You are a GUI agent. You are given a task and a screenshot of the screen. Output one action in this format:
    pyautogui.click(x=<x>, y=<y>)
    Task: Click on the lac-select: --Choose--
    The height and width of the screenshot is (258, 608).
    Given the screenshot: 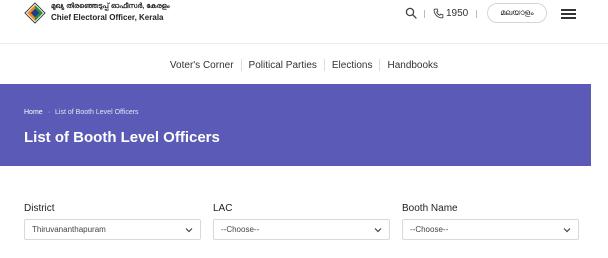 What is the action you would take?
    pyautogui.click(x=301, y=229)
    